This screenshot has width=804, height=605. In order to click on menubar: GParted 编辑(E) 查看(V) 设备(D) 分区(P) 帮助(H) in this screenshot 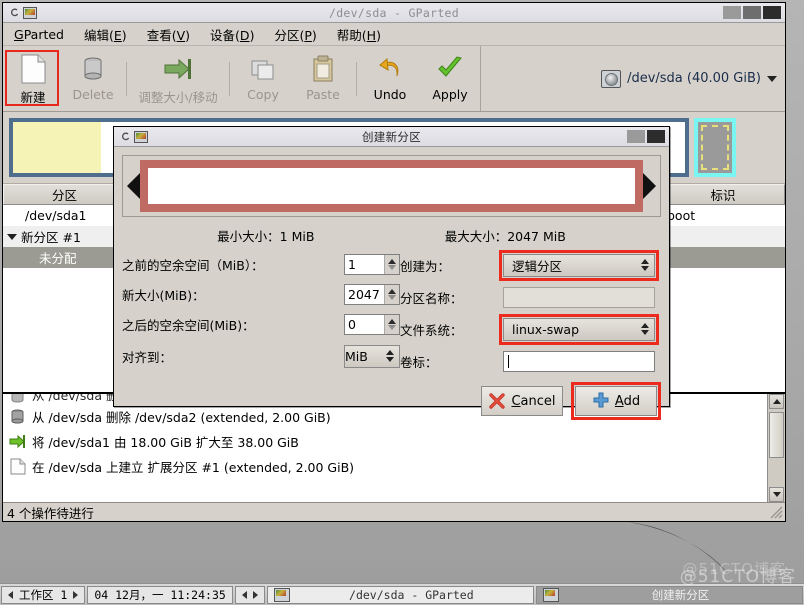, I will do `click(394, 34)`.